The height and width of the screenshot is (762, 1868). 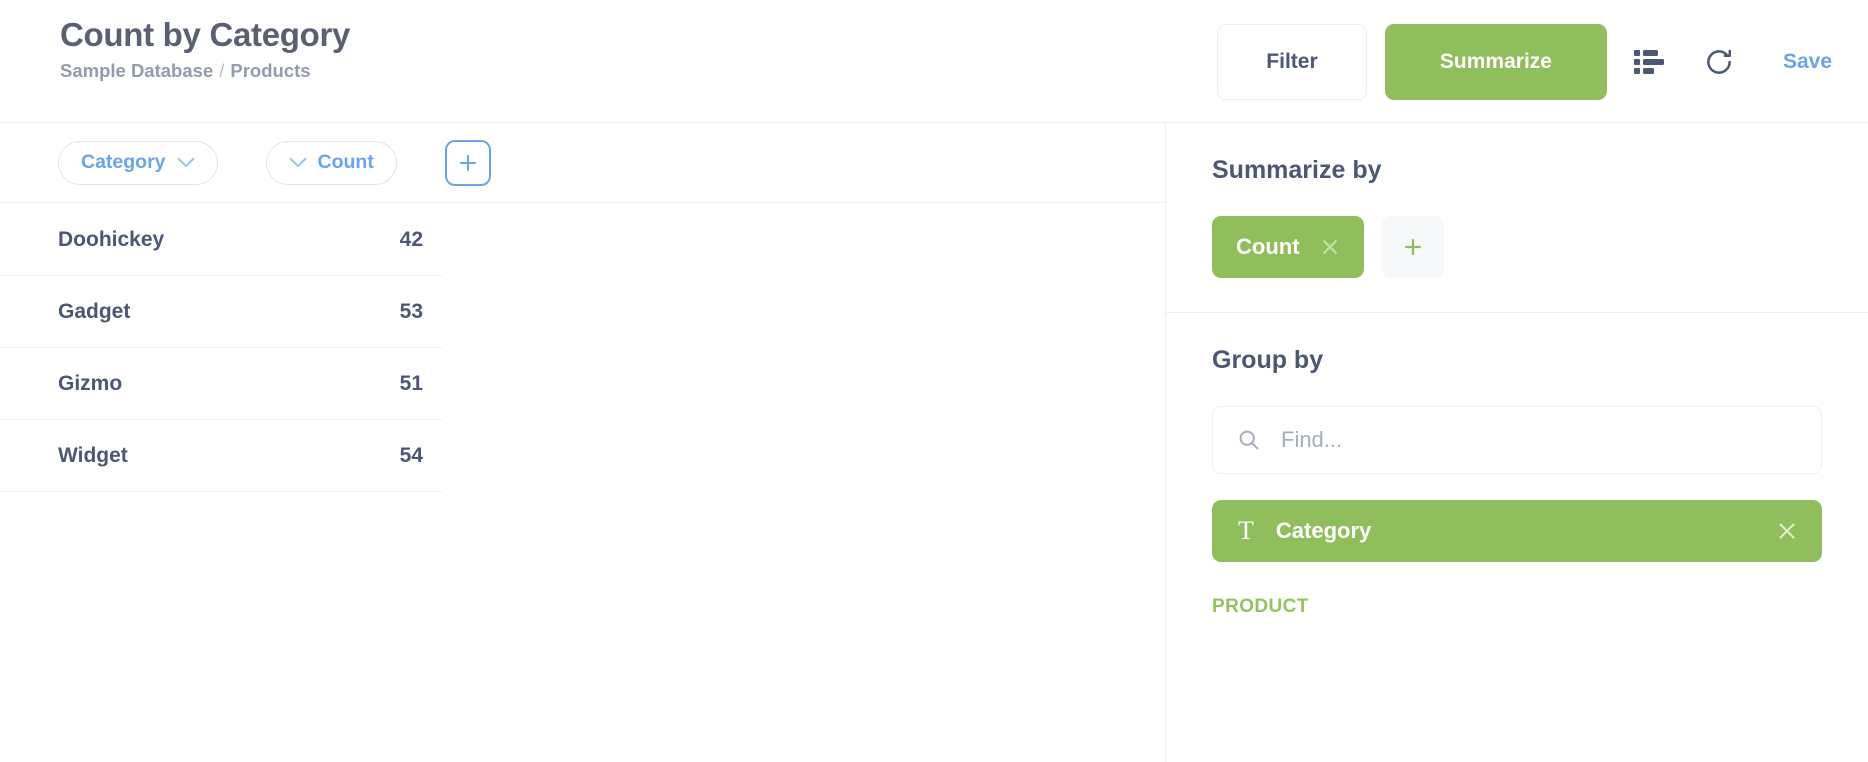 I want to click on table-cell-category: Widget, so click(x=93, y=455).